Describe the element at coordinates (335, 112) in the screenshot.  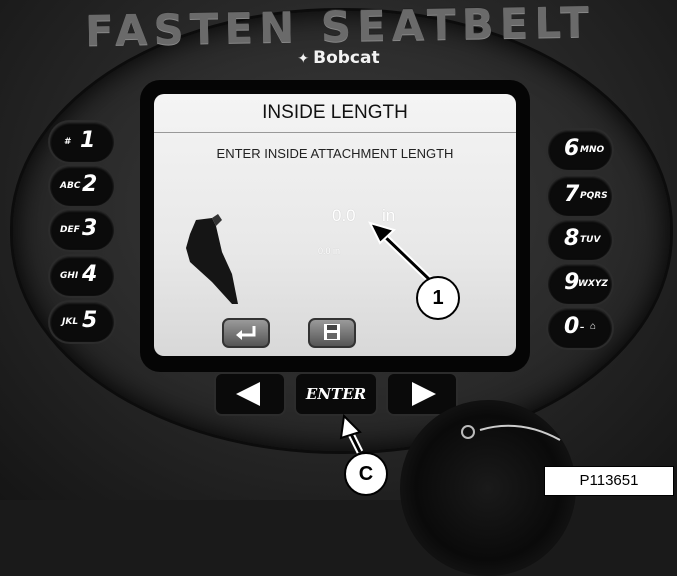
I see `screen-title: INSIDE LENGTH` at that location.